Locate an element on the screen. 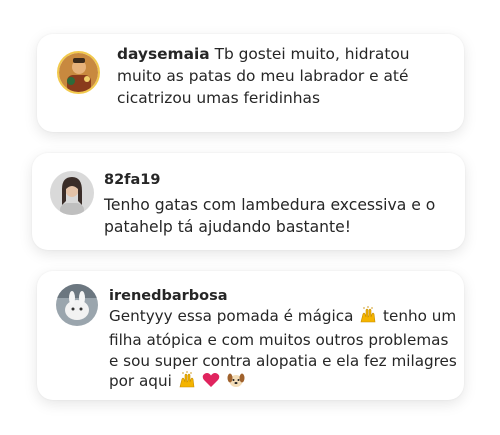 Image resolution: width=500 pixels, height=435 pixels. comment-username: irenedbarbosa is located at coordinates (168, 296).